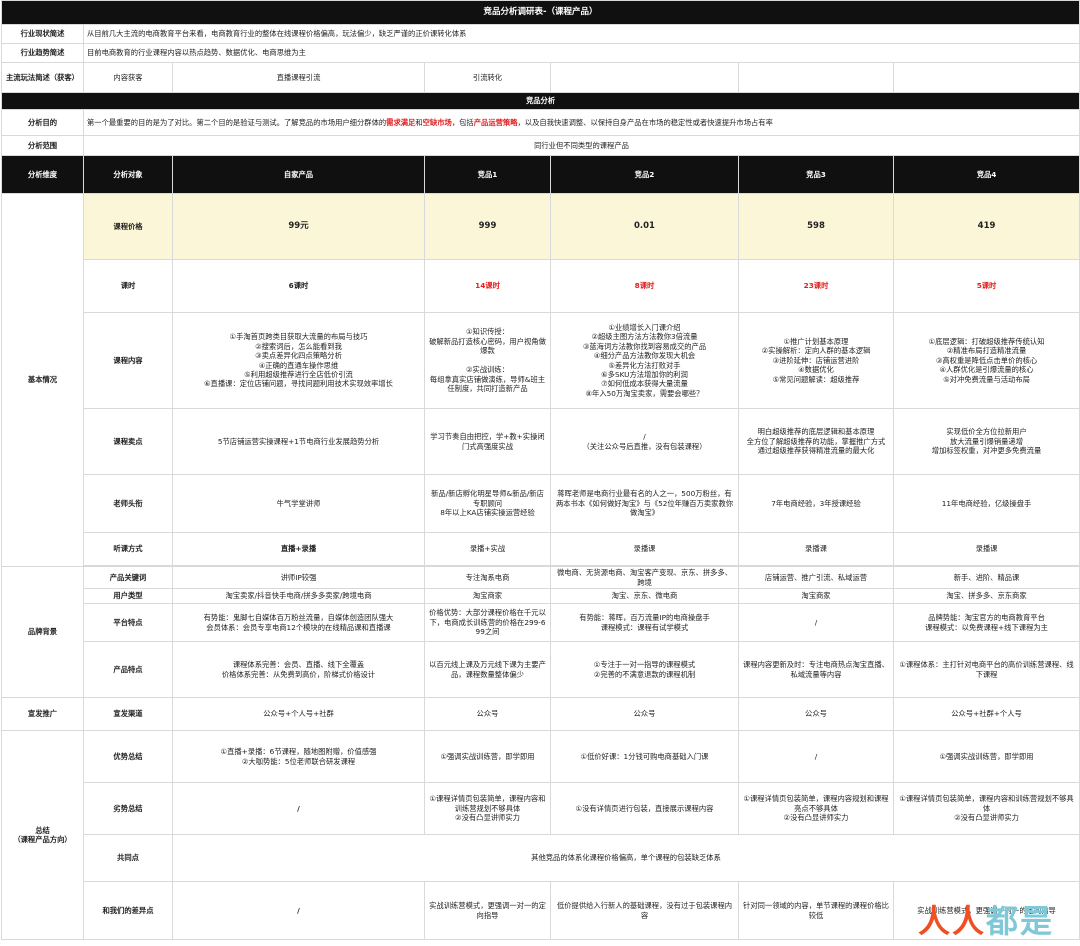  I want to click on difference-c3: 针对同一领域的内容，单节课程的课程价格比较低, so click(816, 910).